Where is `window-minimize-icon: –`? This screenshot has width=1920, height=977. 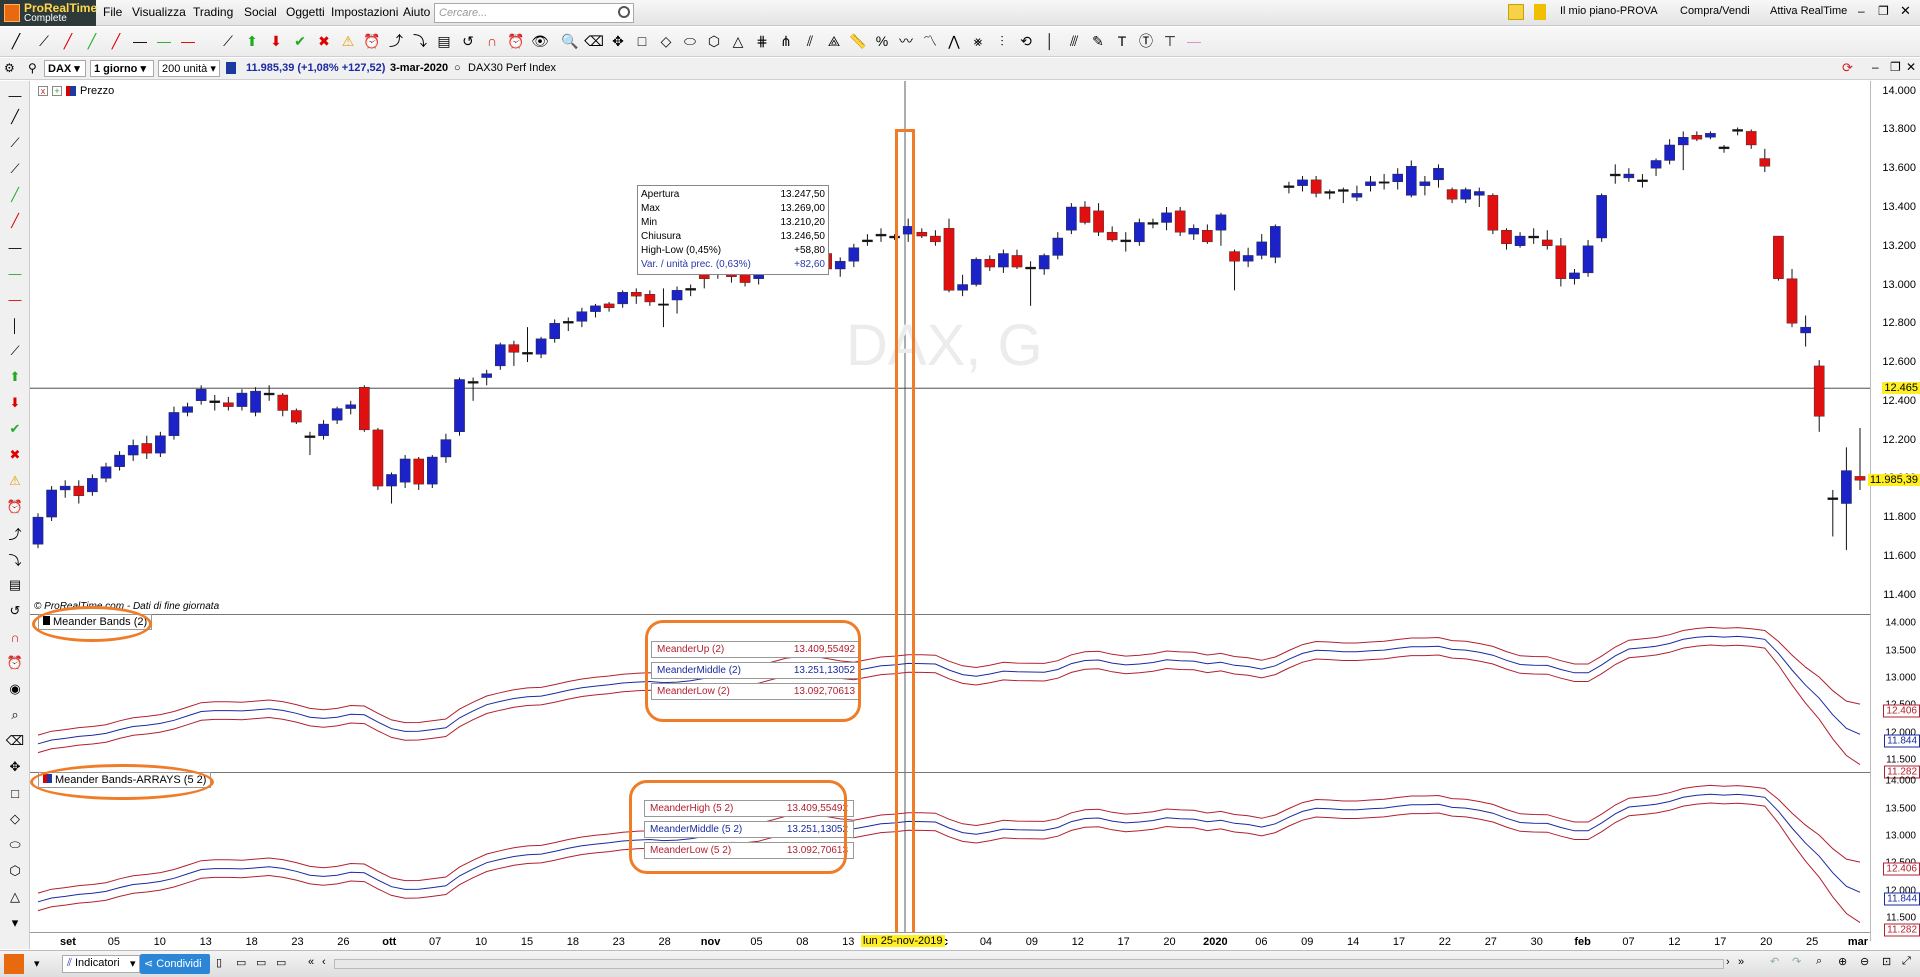
window-minimize-icon: – is located at coordinates (1875, 67).